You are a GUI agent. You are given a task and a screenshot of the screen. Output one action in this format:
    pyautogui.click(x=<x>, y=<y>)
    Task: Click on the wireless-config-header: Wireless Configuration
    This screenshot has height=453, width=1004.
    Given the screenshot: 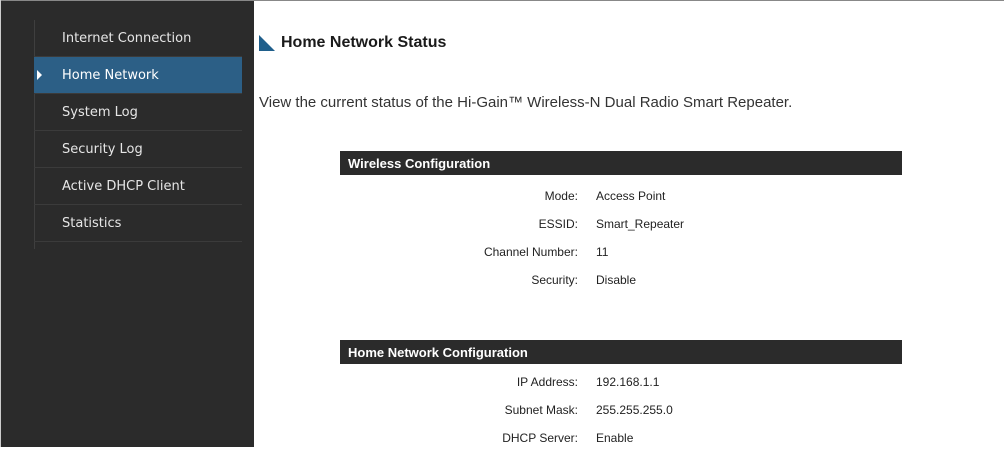 What is the action you would take?
    pyautogui.click(x=621, y=163)
    